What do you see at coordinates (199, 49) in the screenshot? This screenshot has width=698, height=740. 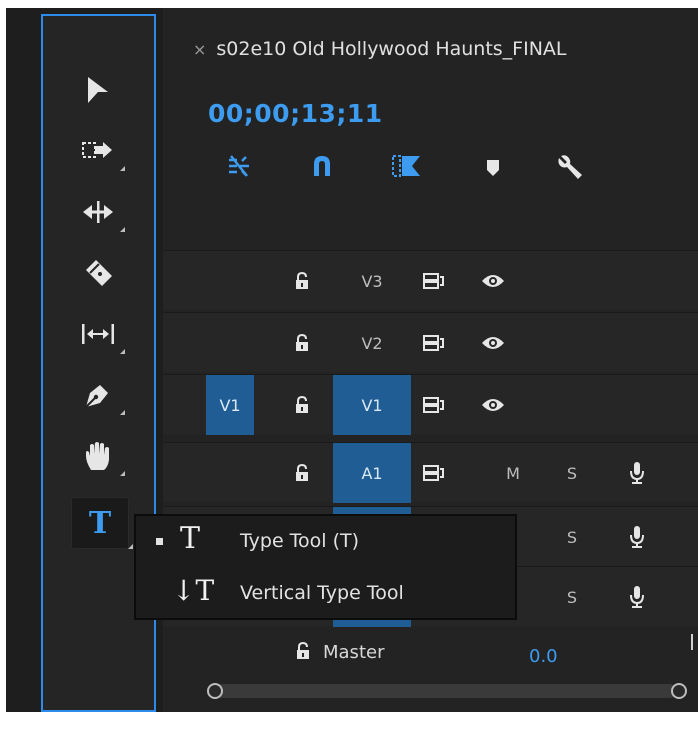 I see `close-tab-button: ×` at bounding box center [199, 49].